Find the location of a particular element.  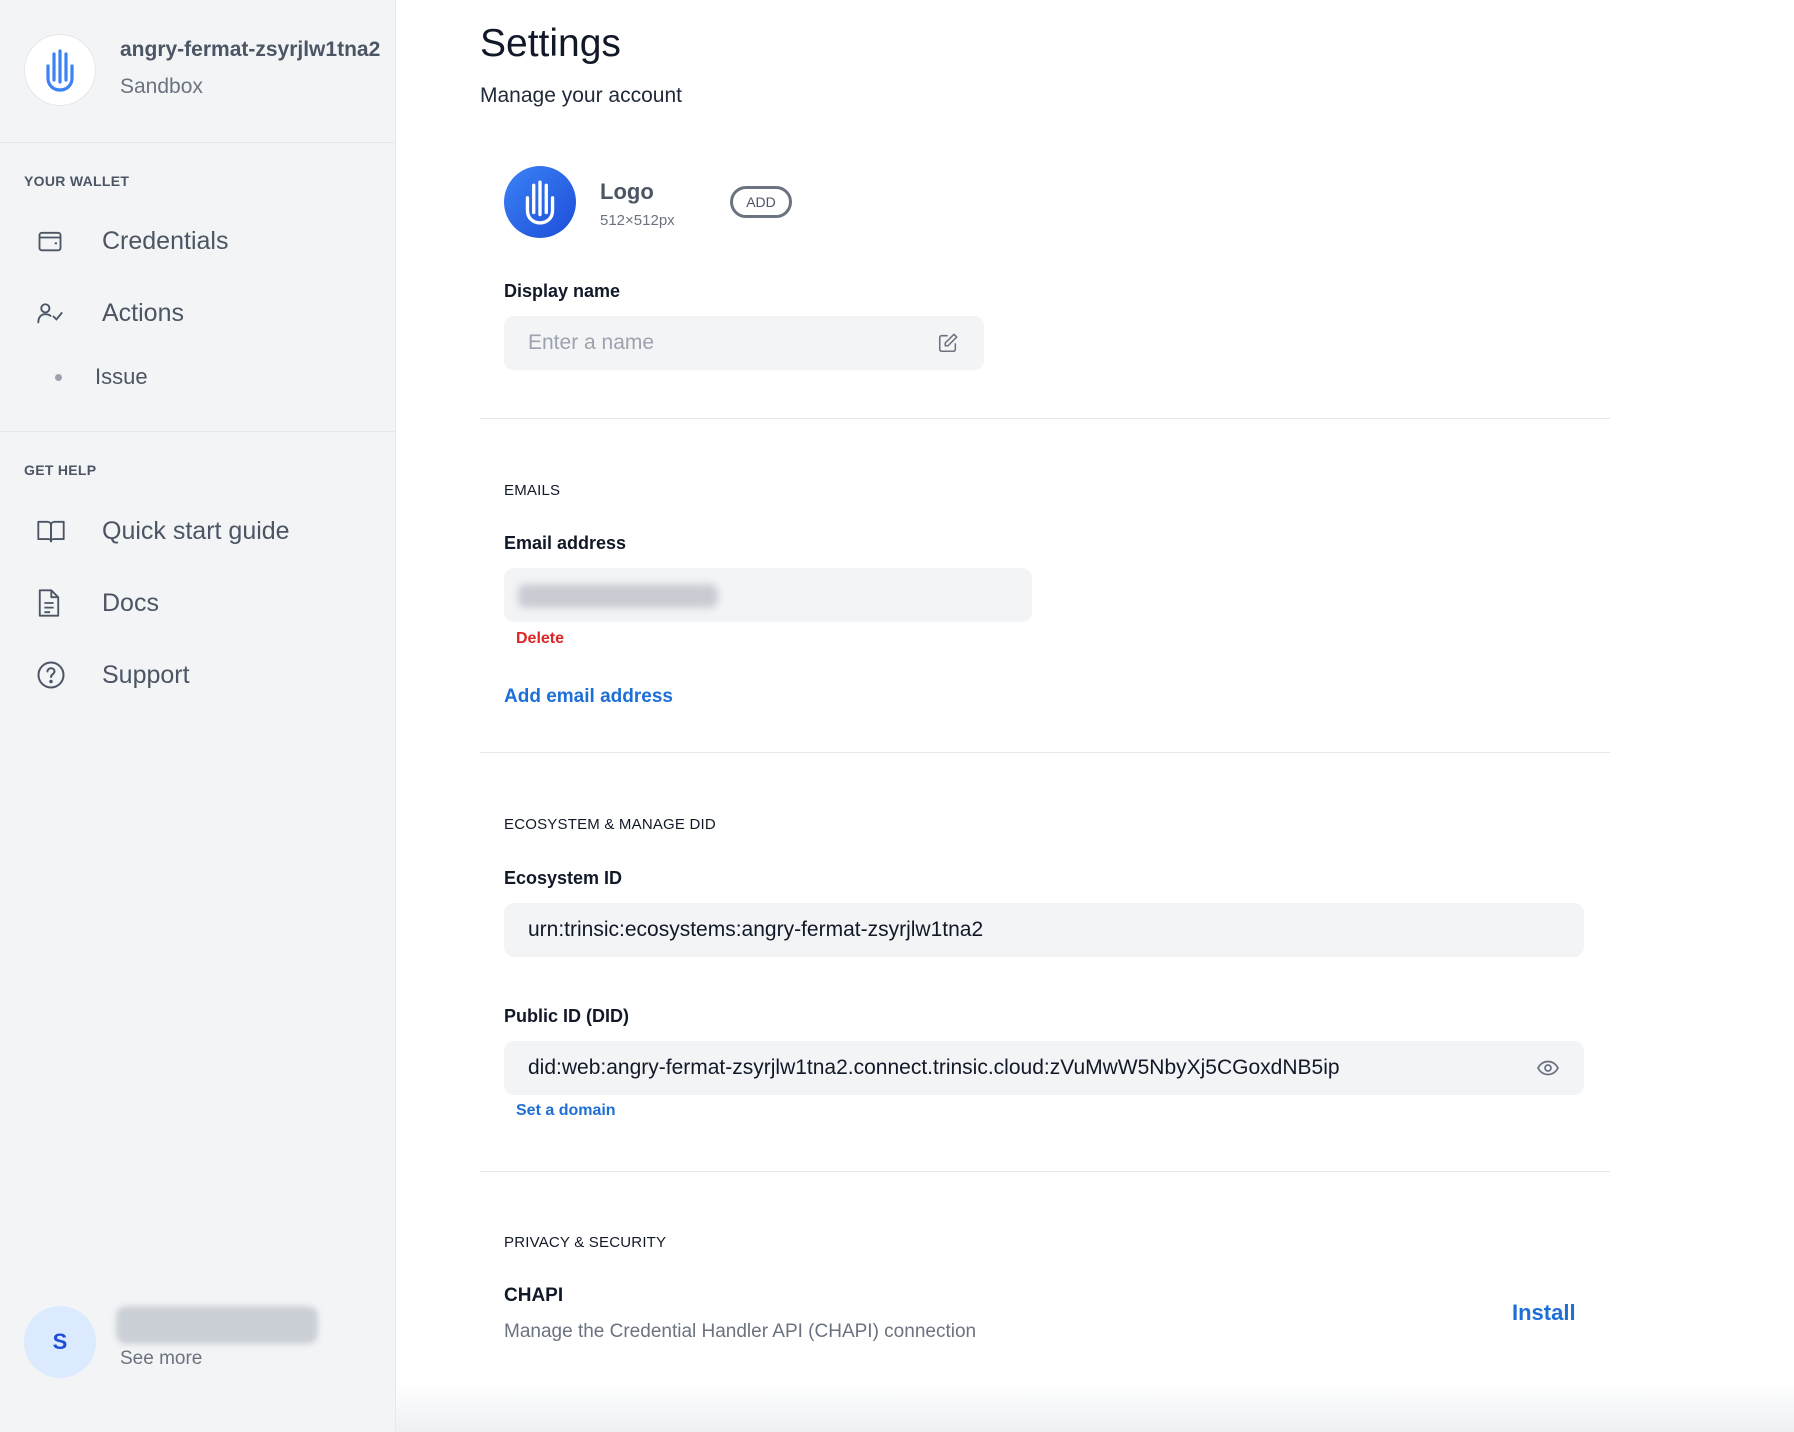

set-domain-link: Set a domain is located at coordinates (566, 1111).